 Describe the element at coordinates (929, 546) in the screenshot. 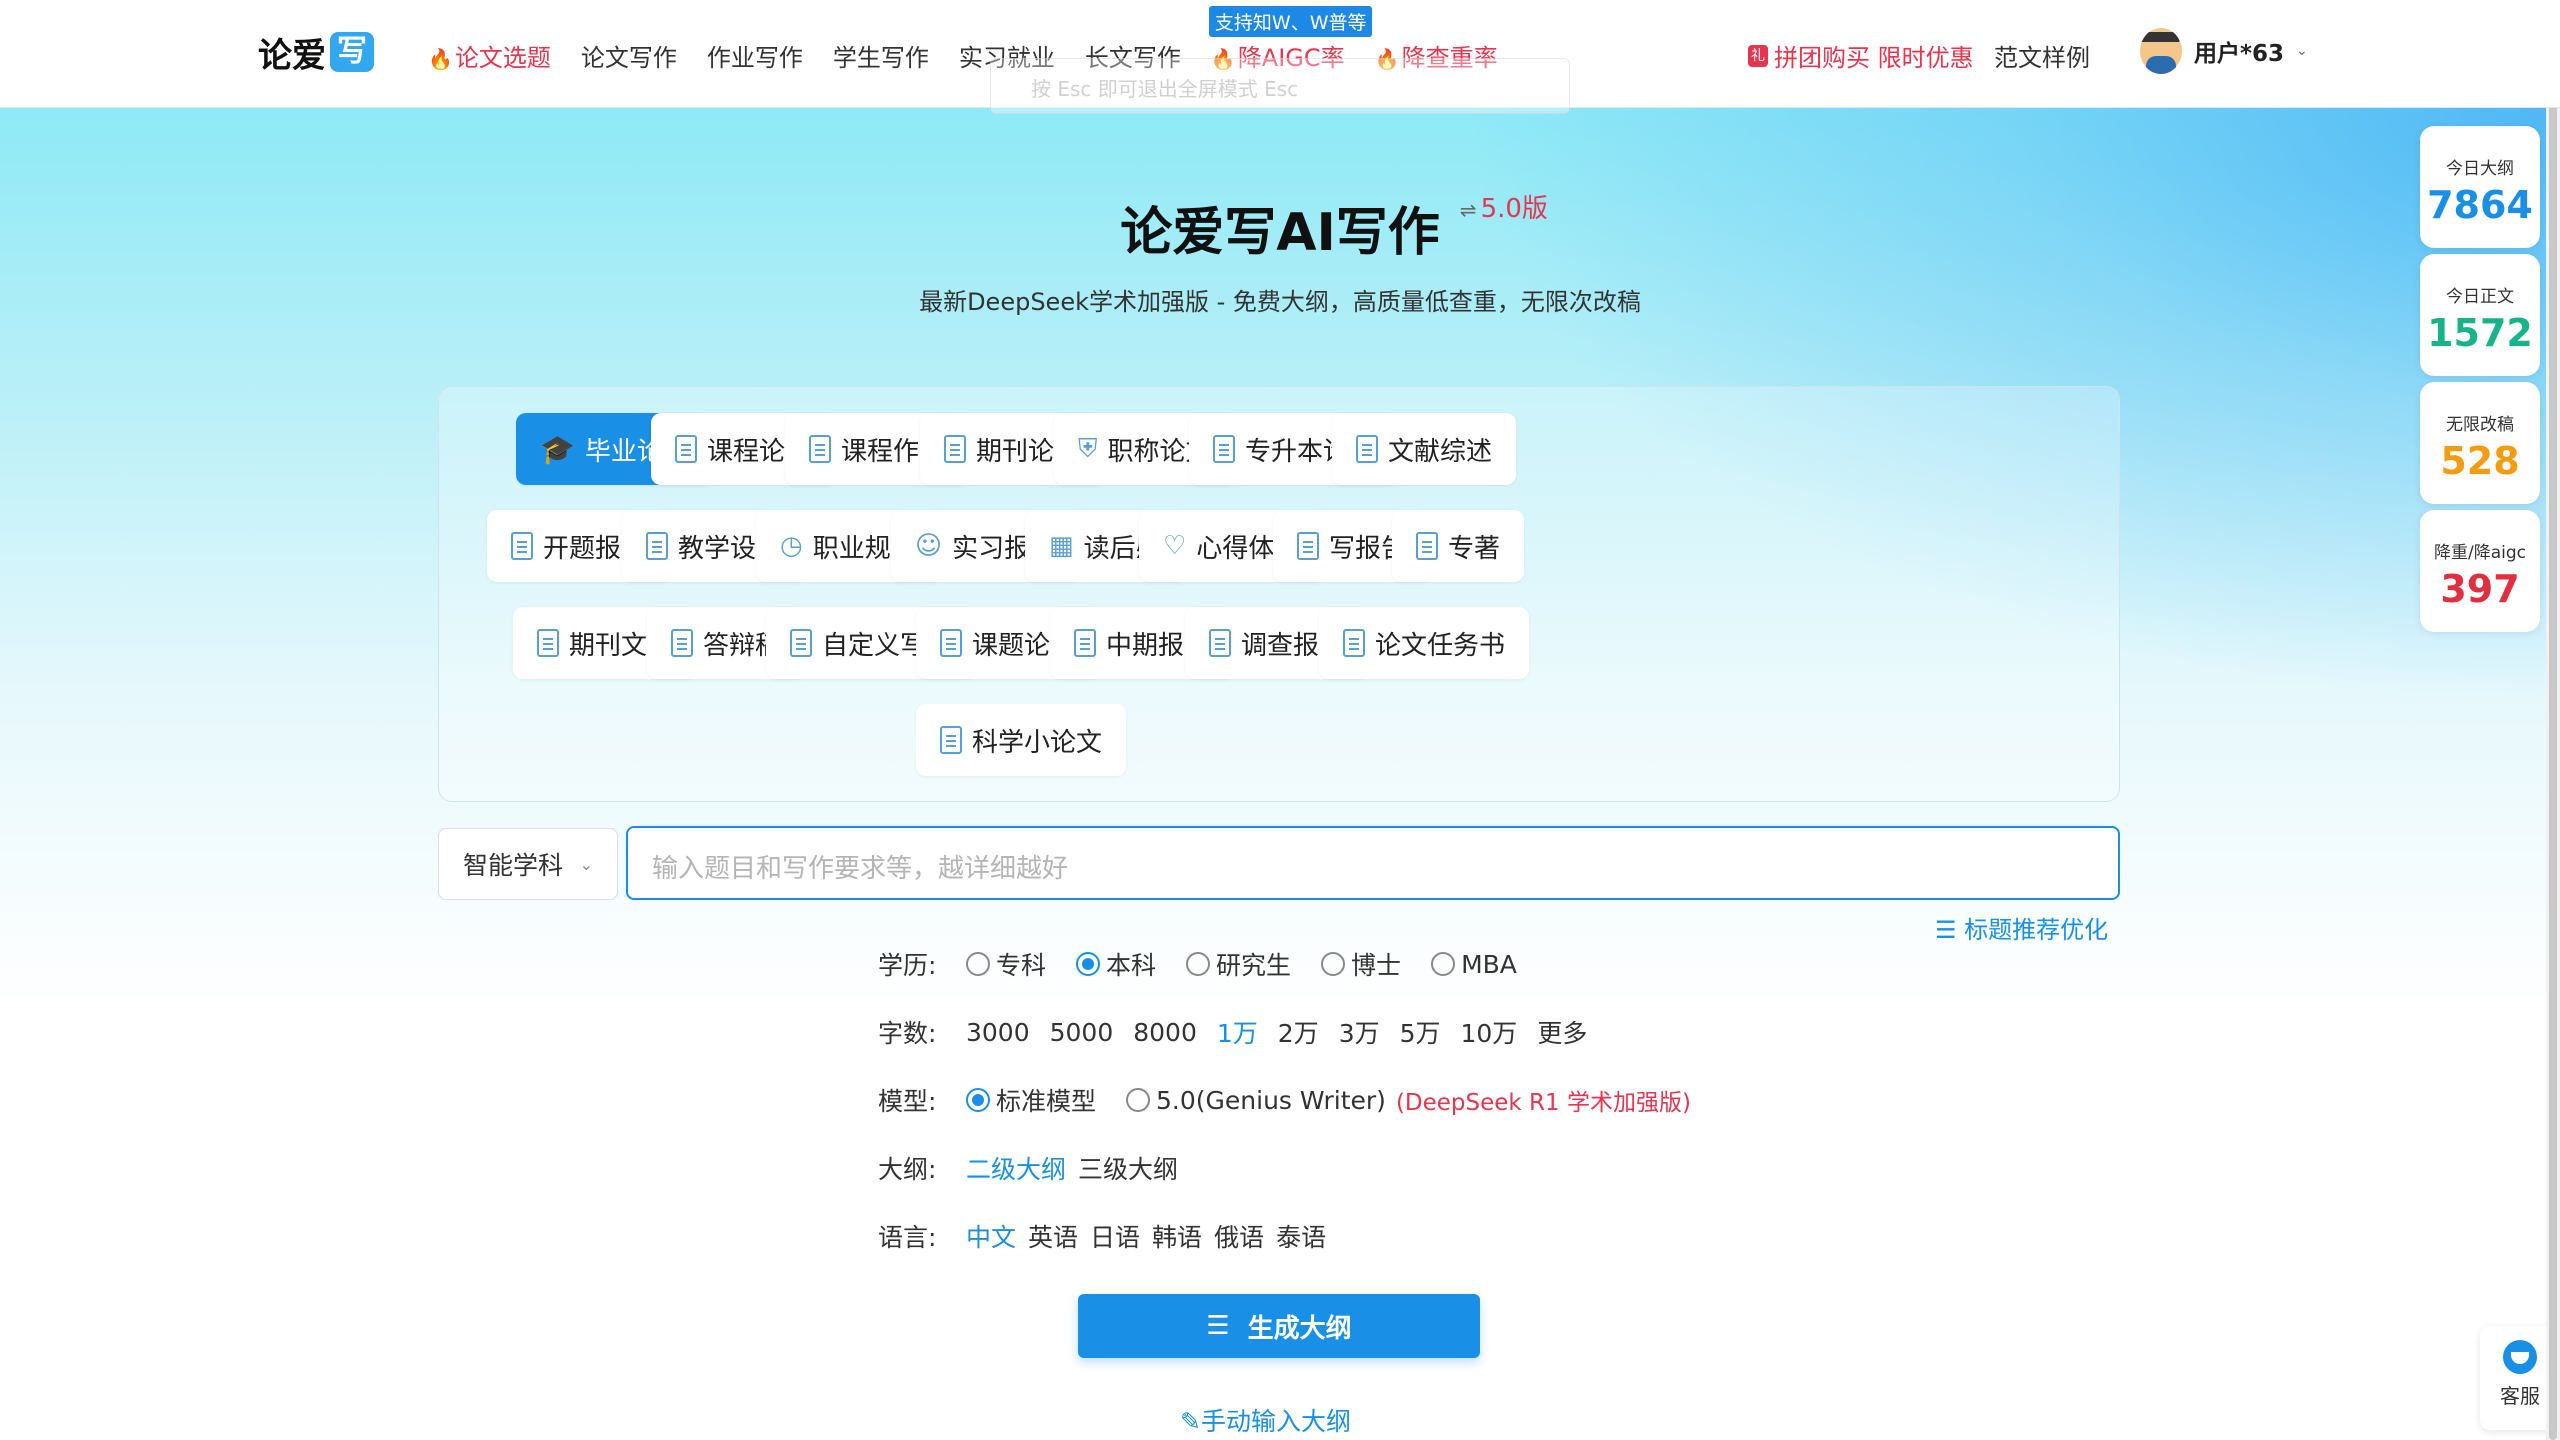

I see `user-icon: ☺` at that location.